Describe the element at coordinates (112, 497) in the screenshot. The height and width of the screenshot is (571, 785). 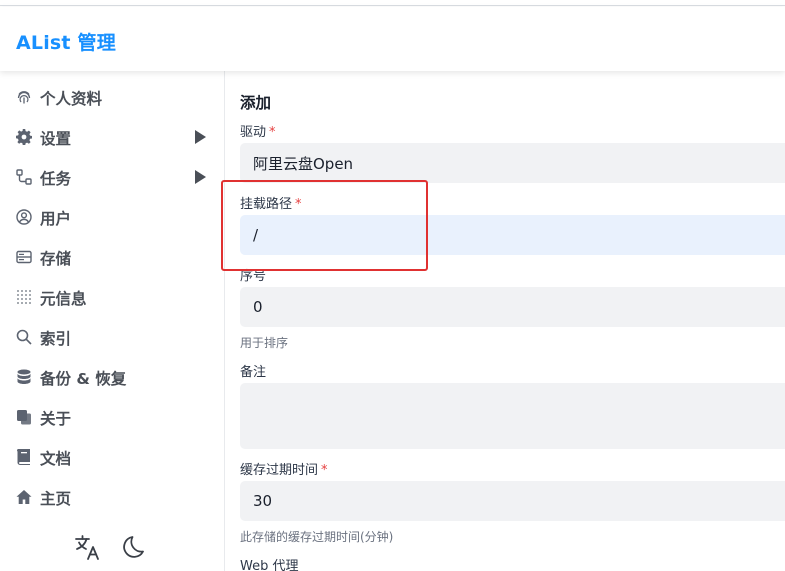
I see `sidebar-item-home: 主页` at that location.